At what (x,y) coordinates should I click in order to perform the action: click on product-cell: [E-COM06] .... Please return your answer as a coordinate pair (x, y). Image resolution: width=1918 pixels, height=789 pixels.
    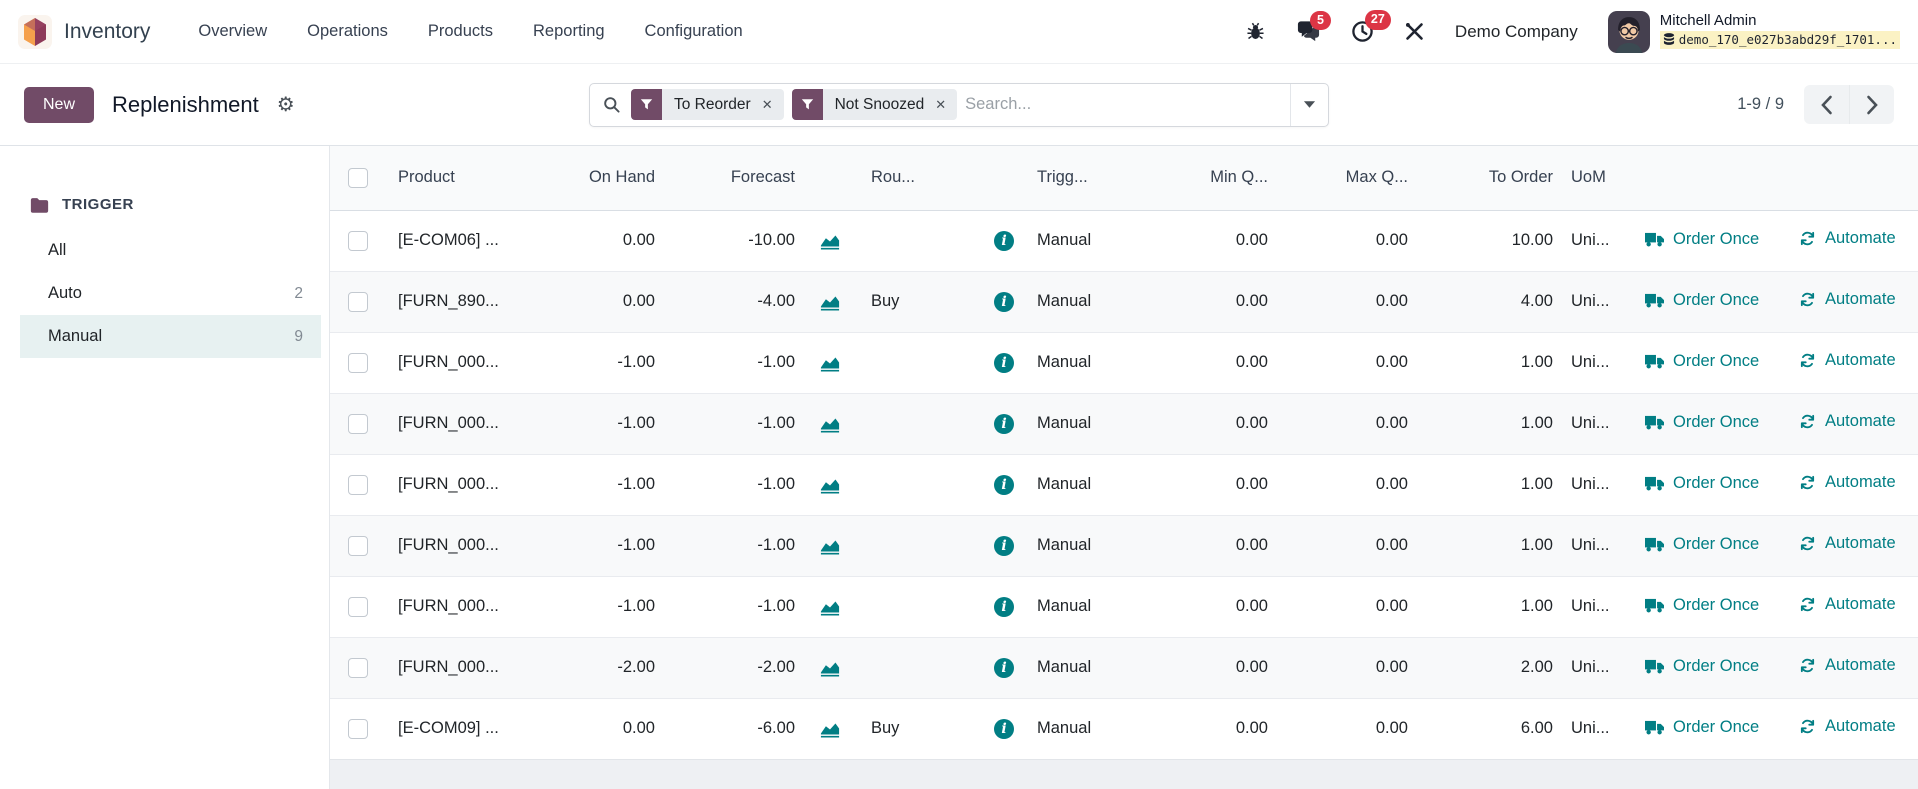
    Looking at the image, I should click on (461, 240).